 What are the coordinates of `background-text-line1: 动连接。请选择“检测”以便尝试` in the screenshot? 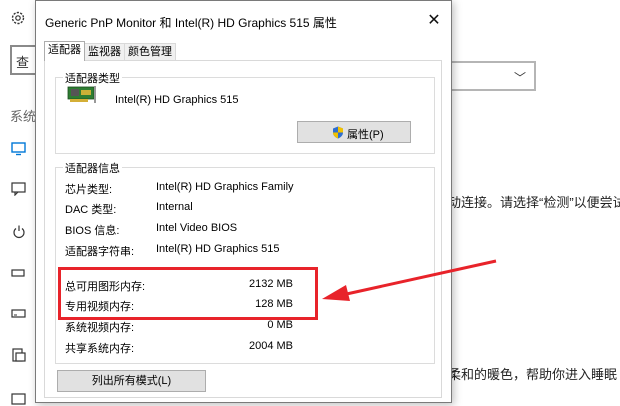 It's located at (534, 202).